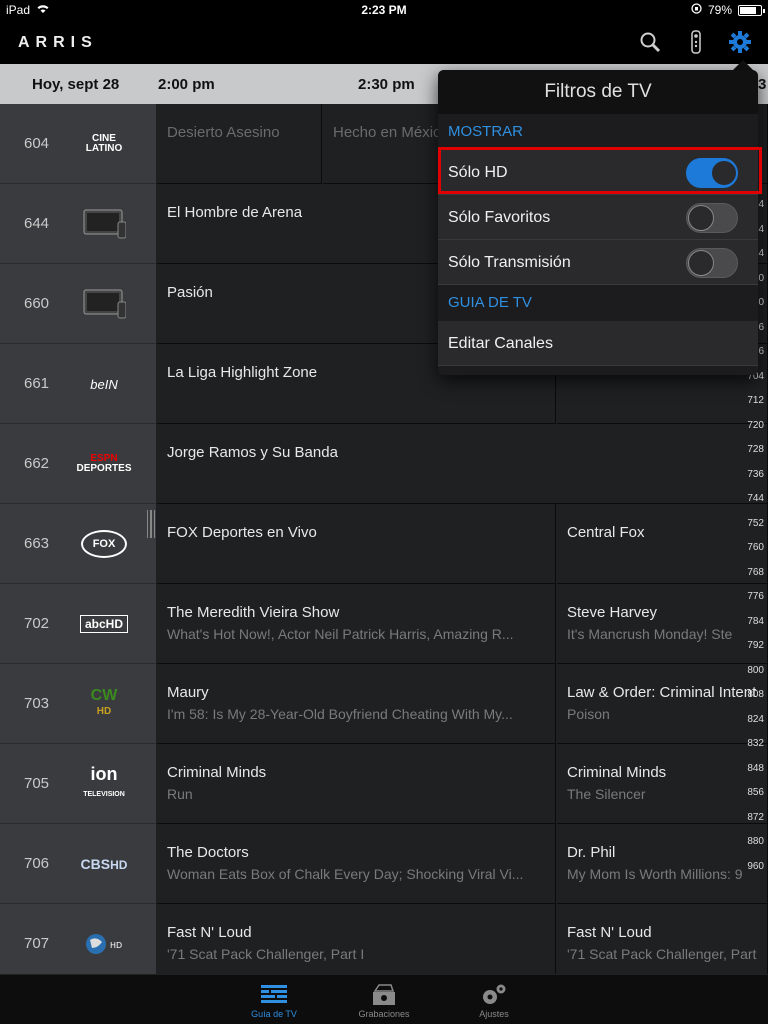  Describe the element at coordinates (78, 544) in the screenshot. I see `channel-row: 663 FOX` at that location.